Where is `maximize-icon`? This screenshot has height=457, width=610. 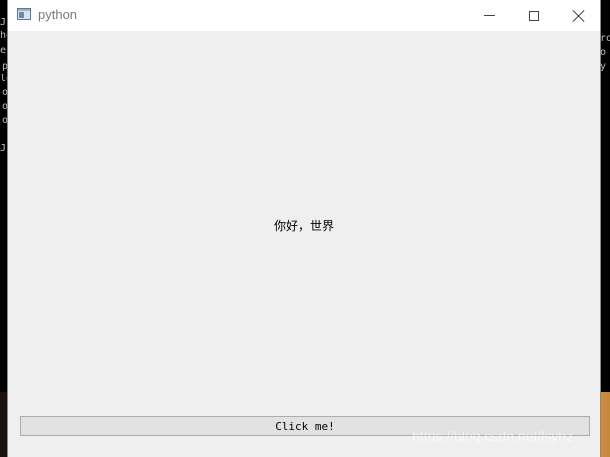
maximize-icon is located at coordinates (534, 15).